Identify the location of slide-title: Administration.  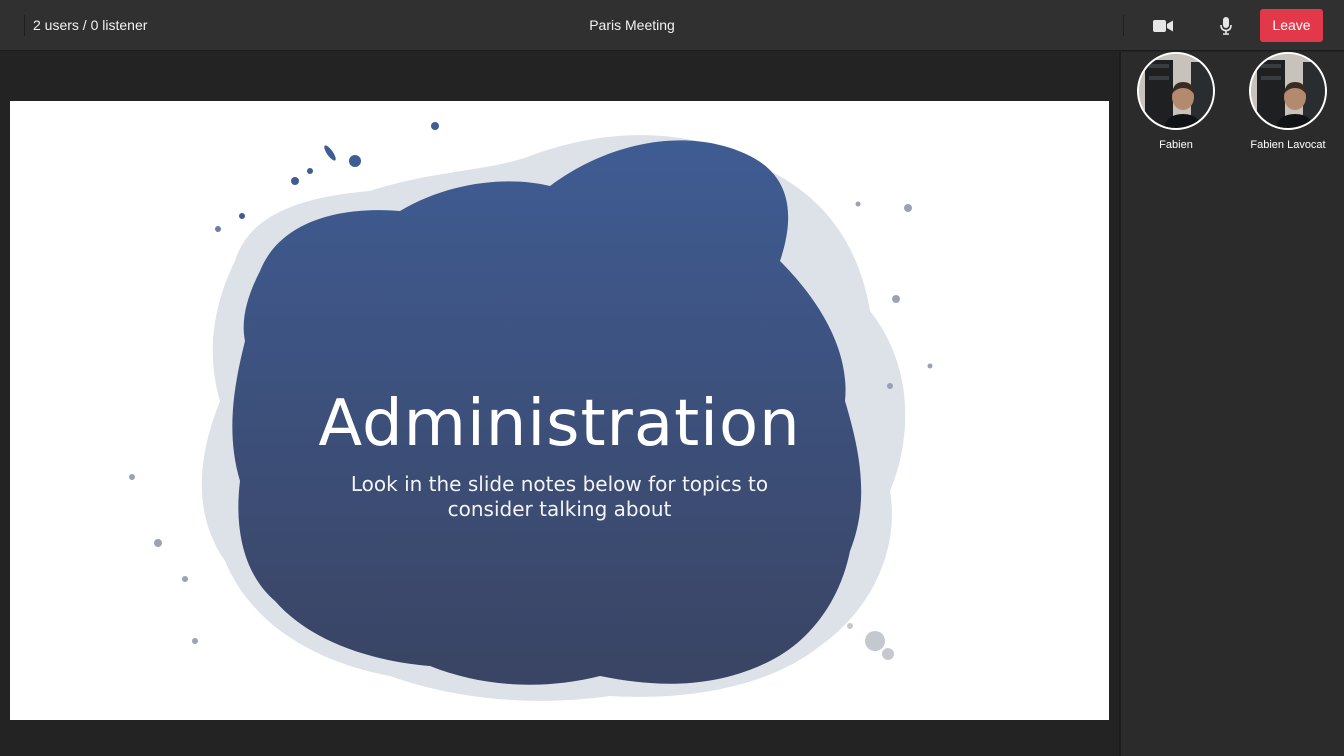
(559, 424).